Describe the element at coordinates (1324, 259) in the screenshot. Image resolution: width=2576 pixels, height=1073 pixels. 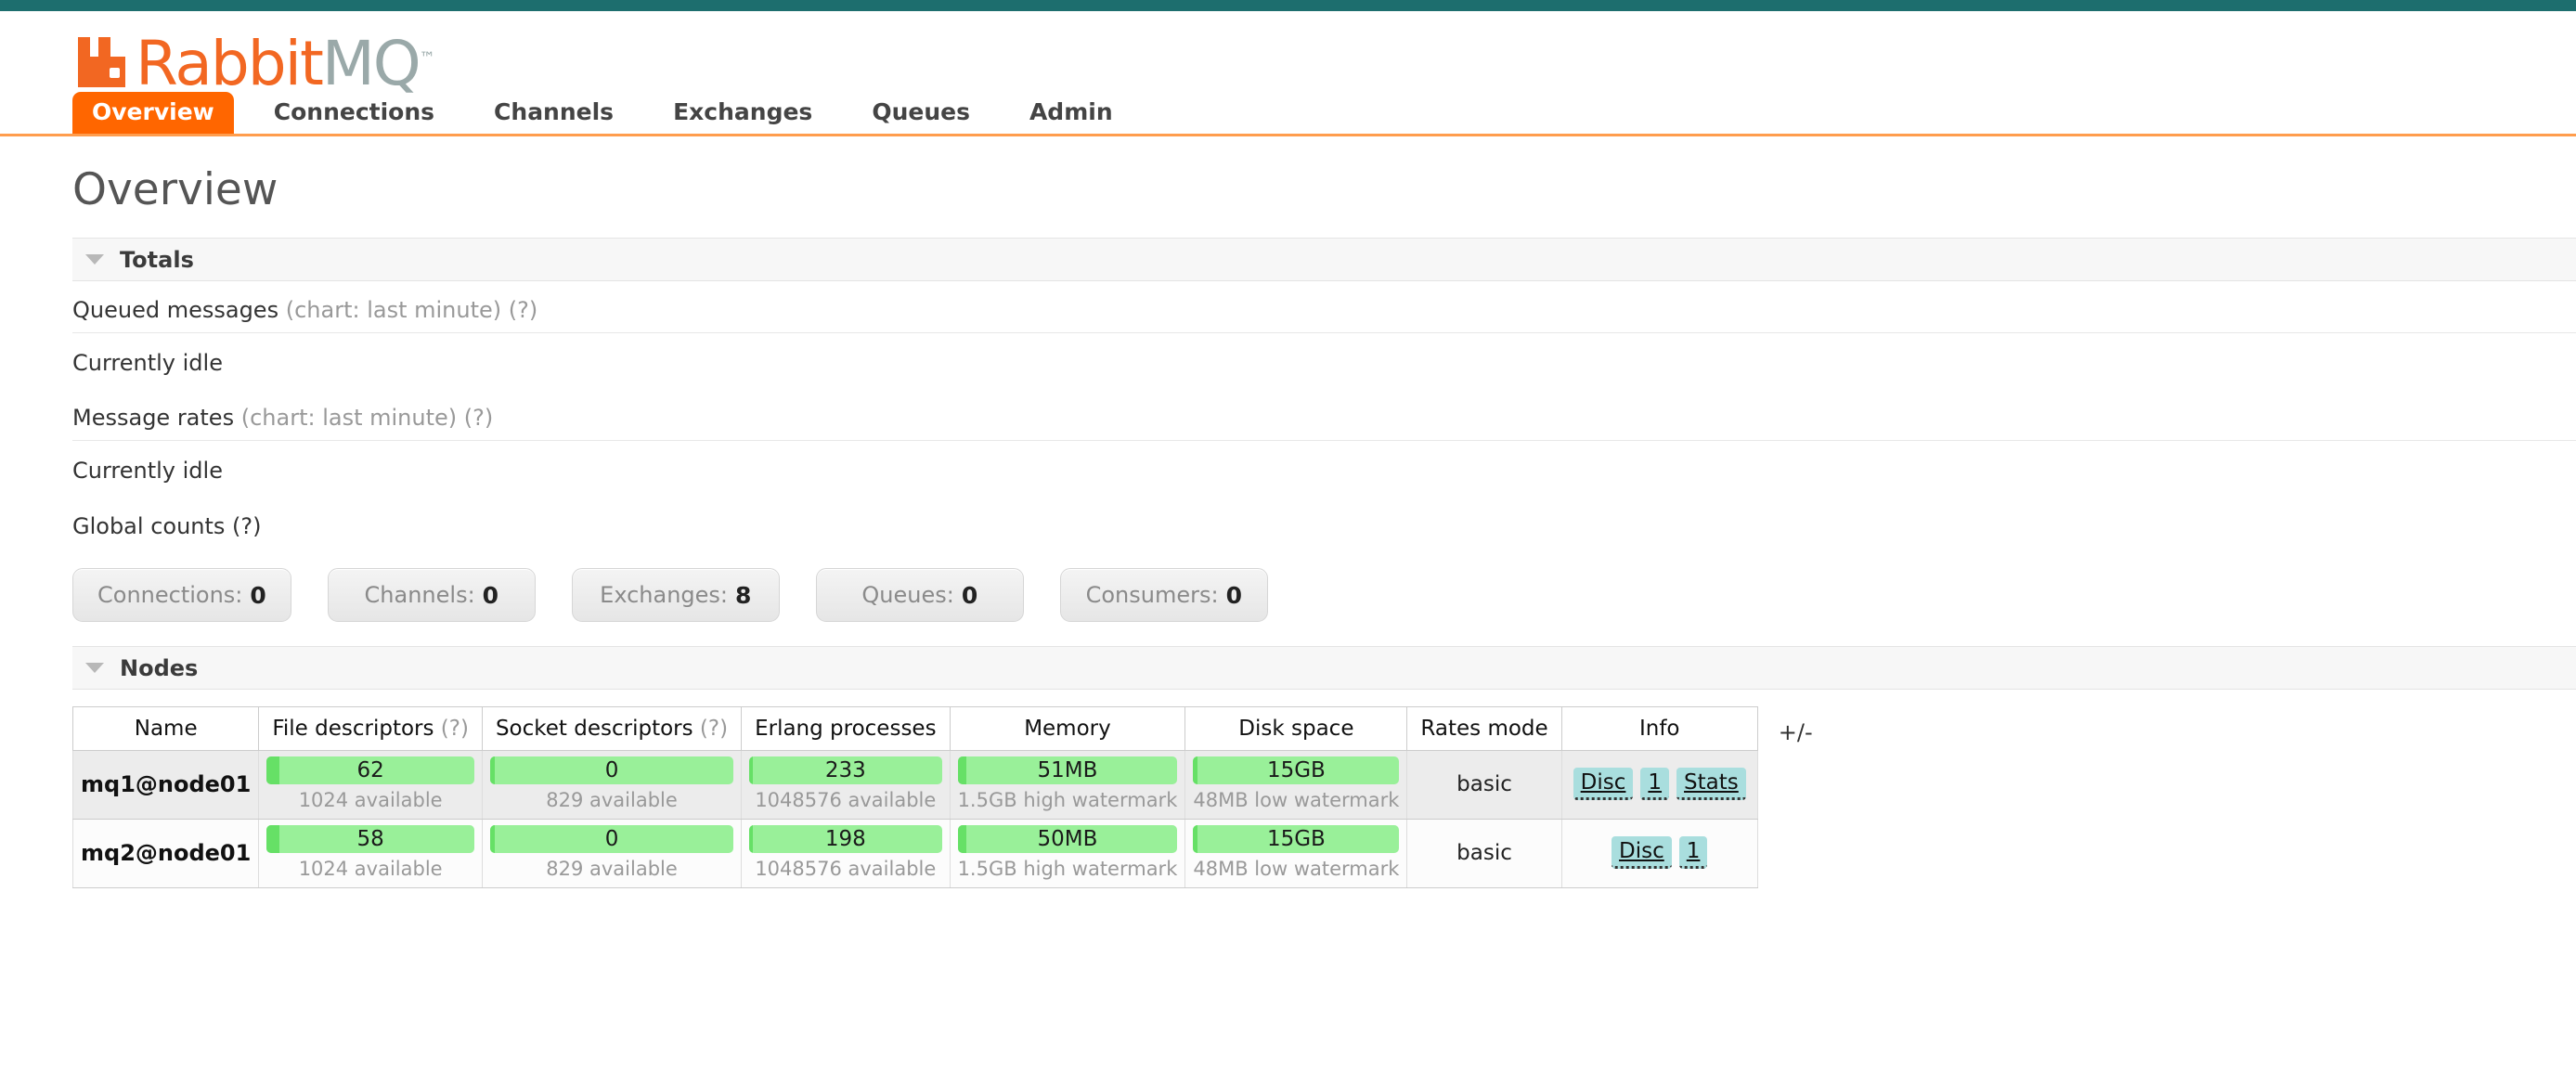
I see `section-header-totals: Totals` at that location.